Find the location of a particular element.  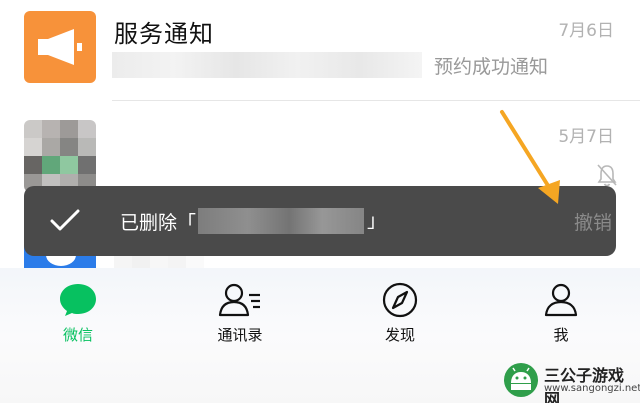

tab-discover: 发现 is located at coordinates (400, 313).